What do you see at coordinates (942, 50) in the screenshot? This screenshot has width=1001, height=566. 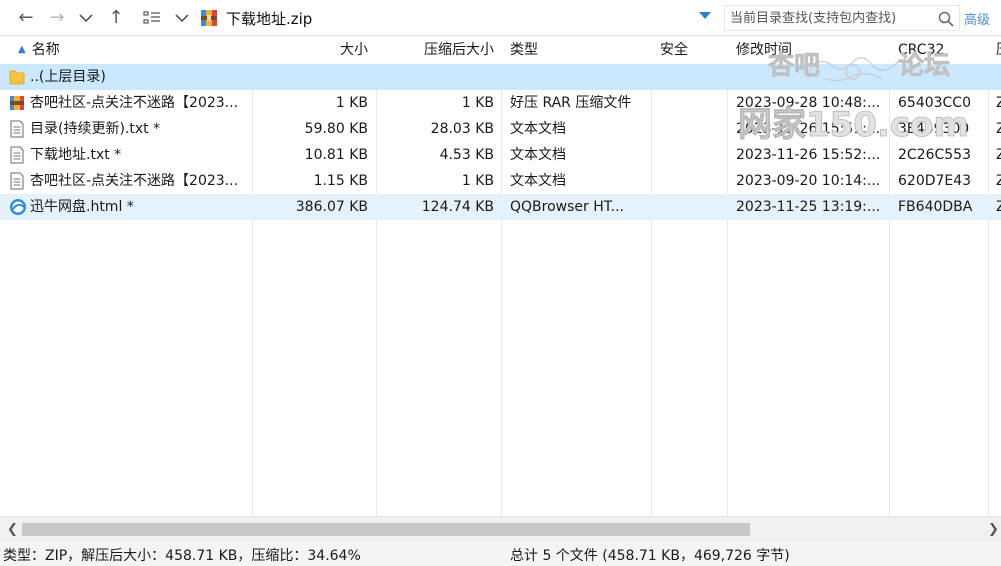 I see `column-header-crc: CRC32` at bounding box center [942, 50].